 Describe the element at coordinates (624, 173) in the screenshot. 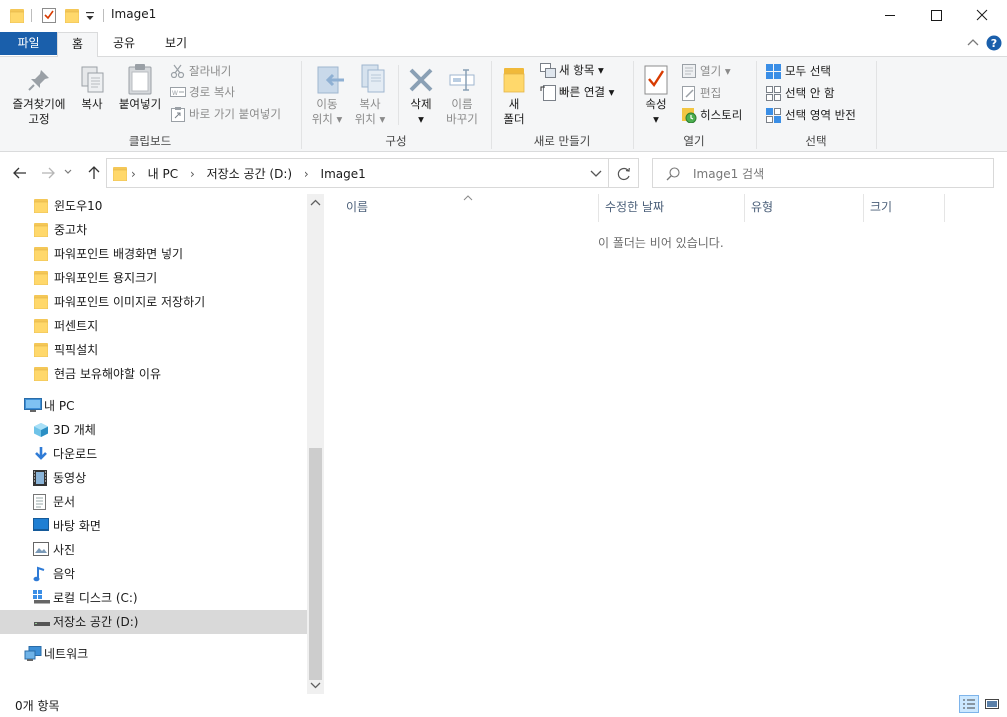

I see `refresh-button` at that location.